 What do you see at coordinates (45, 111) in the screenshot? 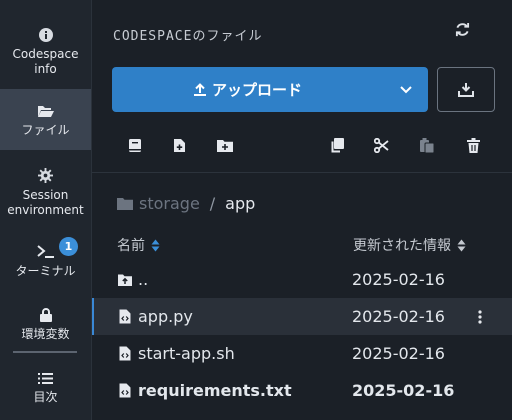
I see `folder-open-icon` at bounding box center [45, 111].